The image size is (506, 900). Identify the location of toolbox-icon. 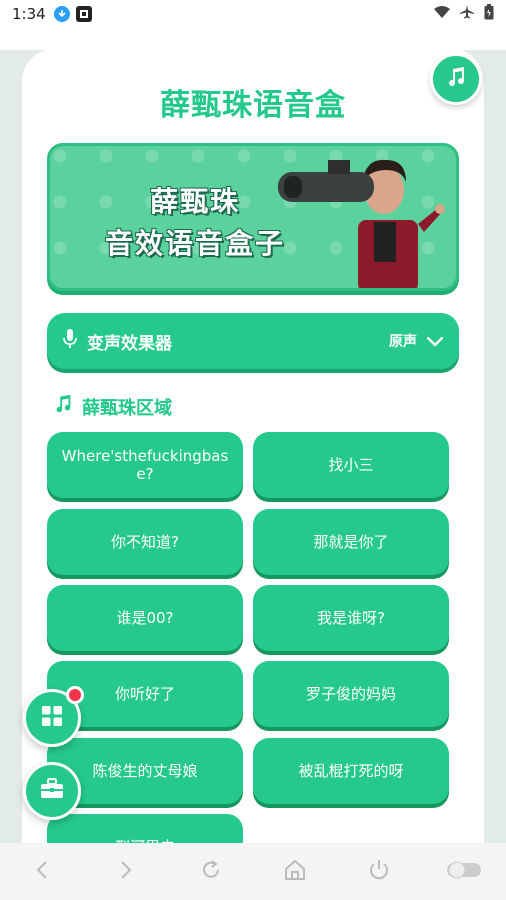
(52, 791).